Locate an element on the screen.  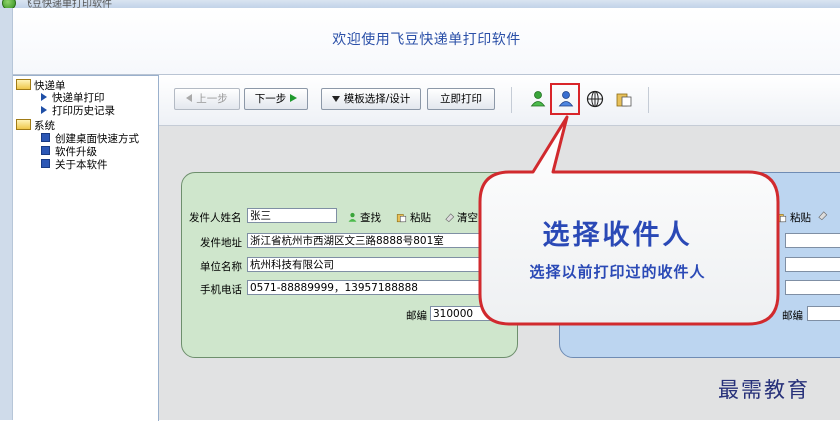
callout-subtitle: 选择以前打印过的收件人 is located at coordinates (617, 272).